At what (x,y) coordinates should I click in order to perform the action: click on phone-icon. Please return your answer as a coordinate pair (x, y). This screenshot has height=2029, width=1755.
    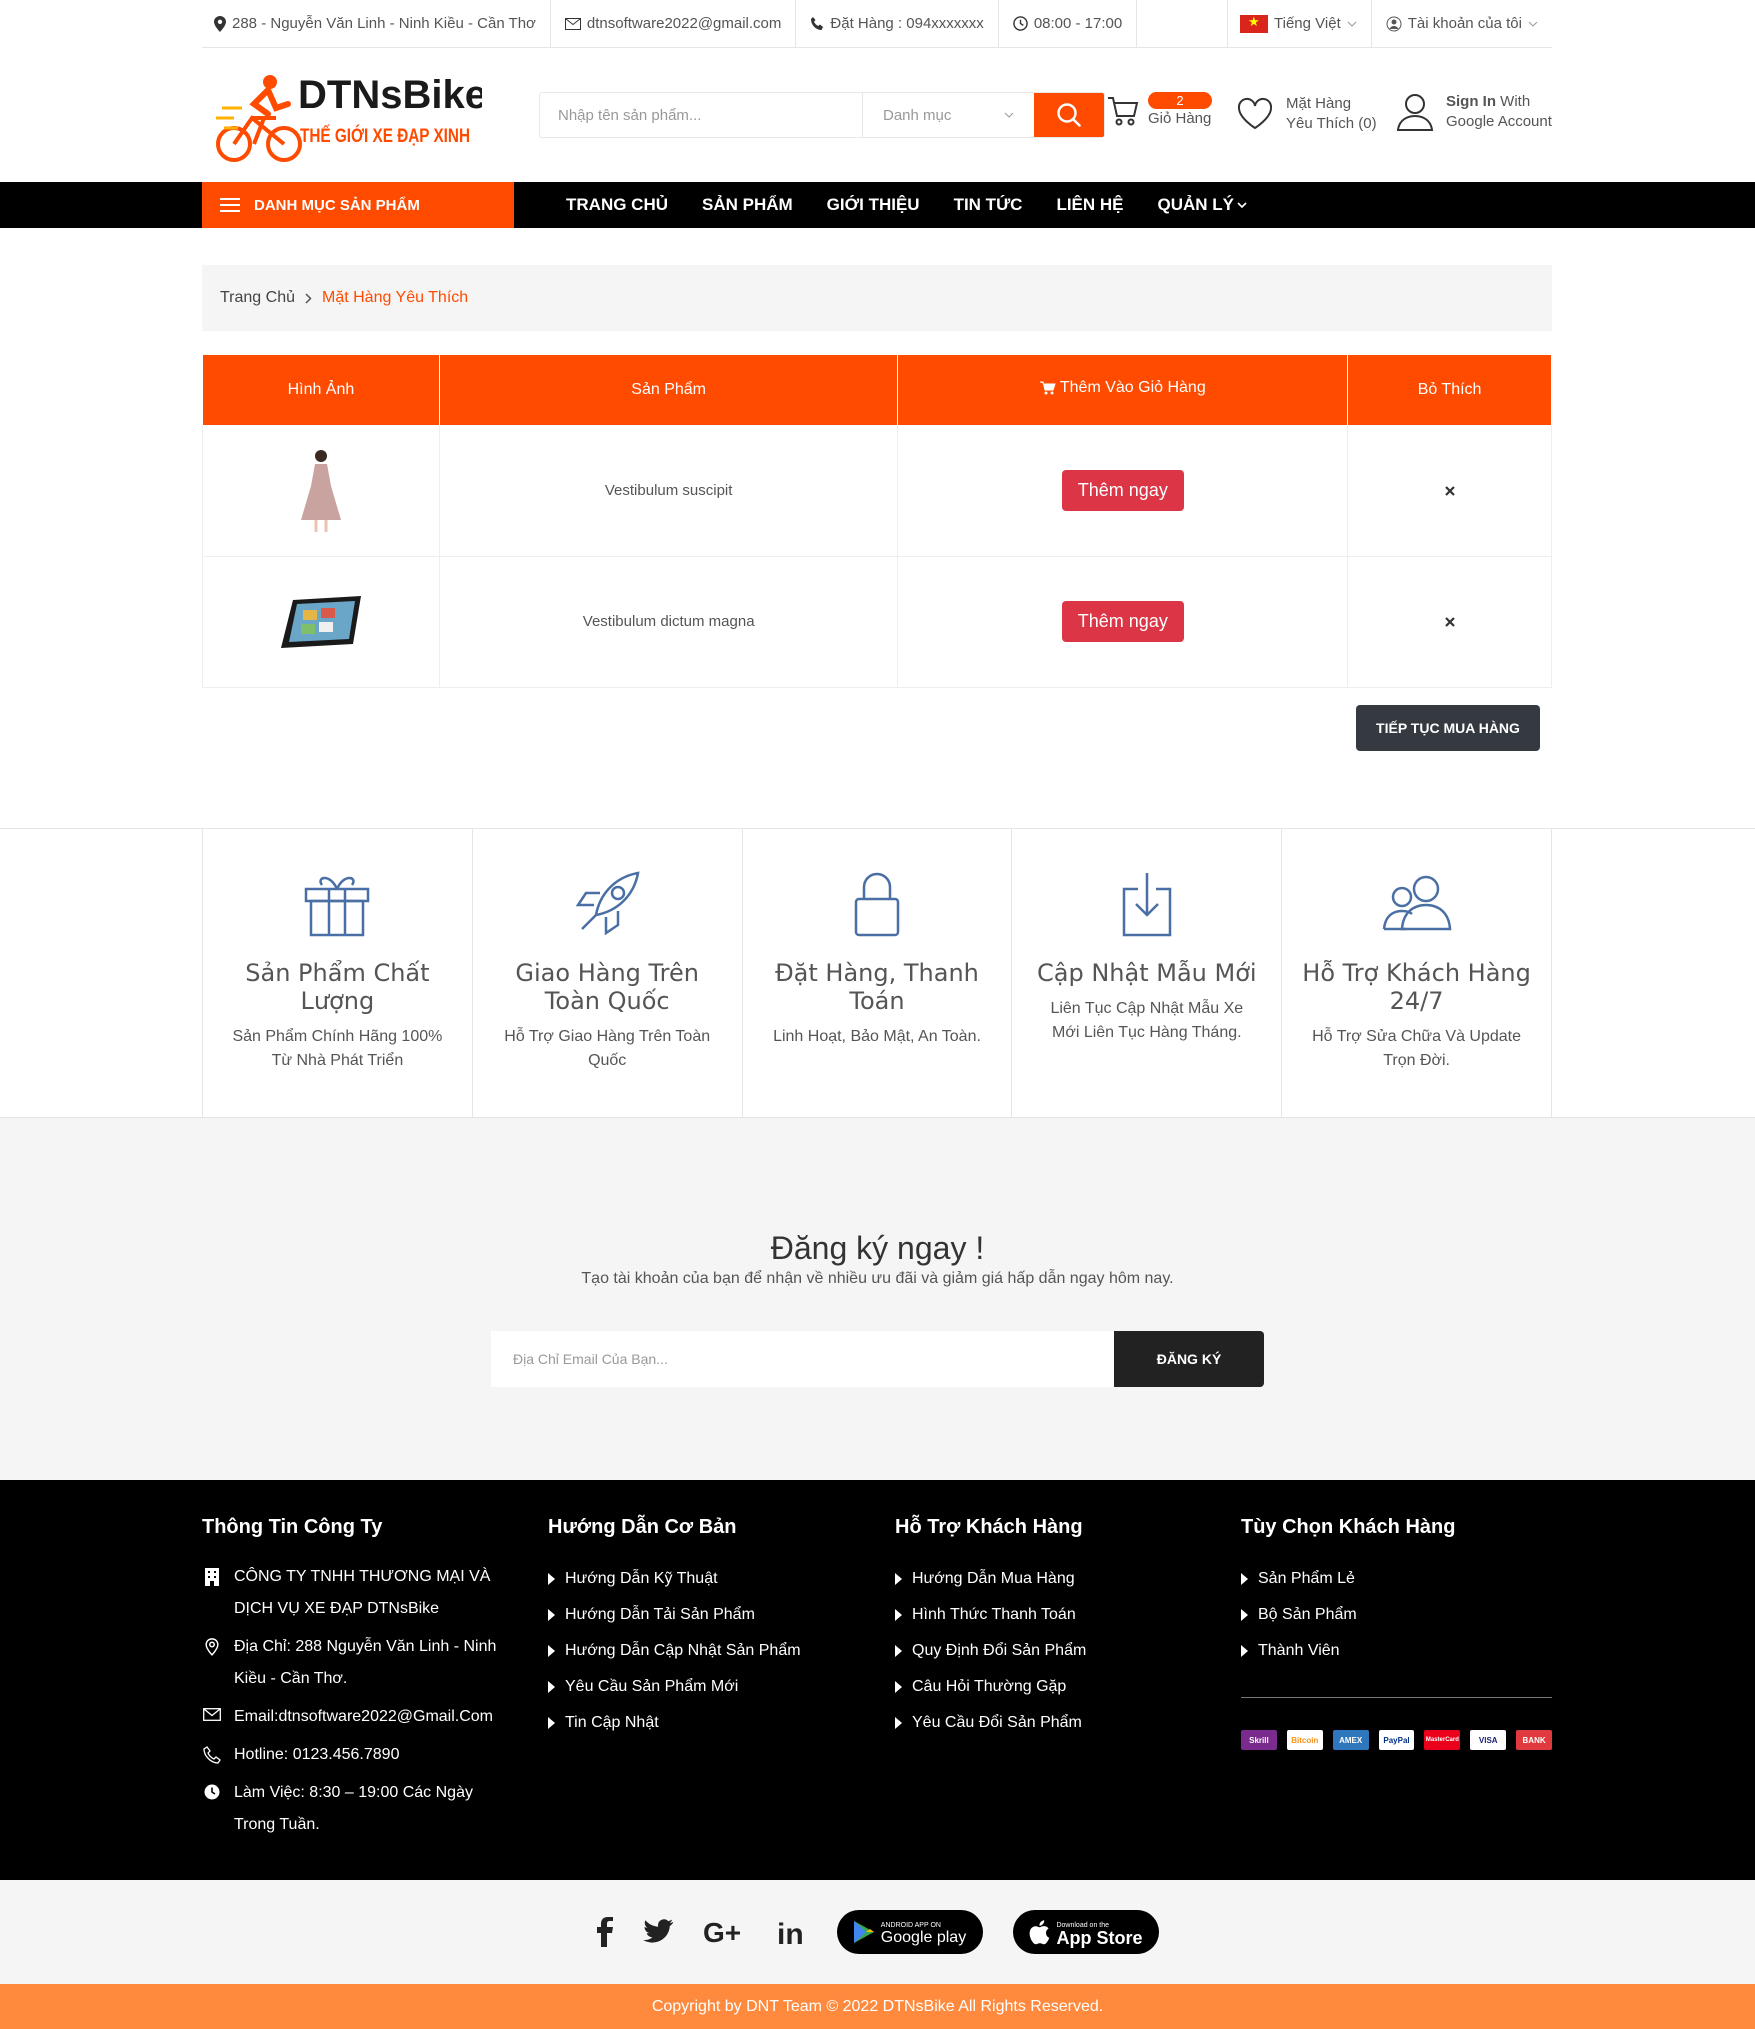
    Looking at the image, I should click on (817, 23).